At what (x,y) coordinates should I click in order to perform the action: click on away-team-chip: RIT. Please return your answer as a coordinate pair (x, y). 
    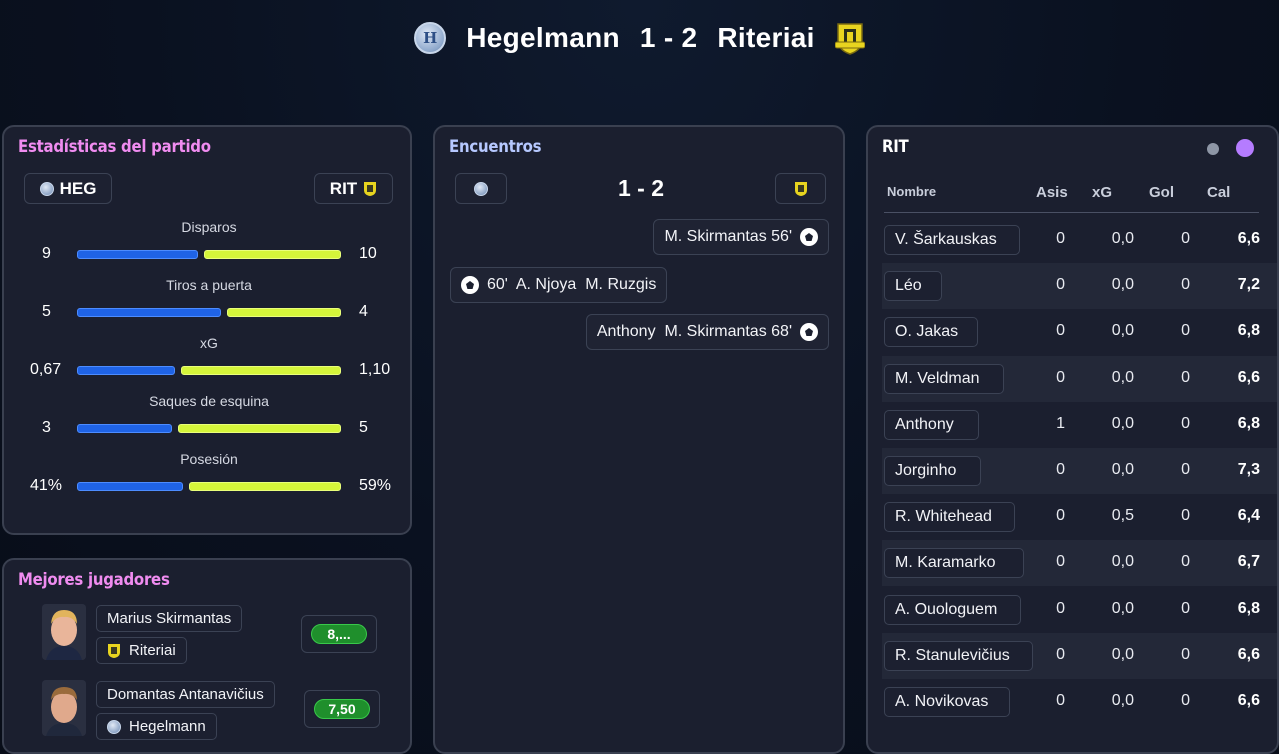
    Looking at the image, I should click on (353, 188).